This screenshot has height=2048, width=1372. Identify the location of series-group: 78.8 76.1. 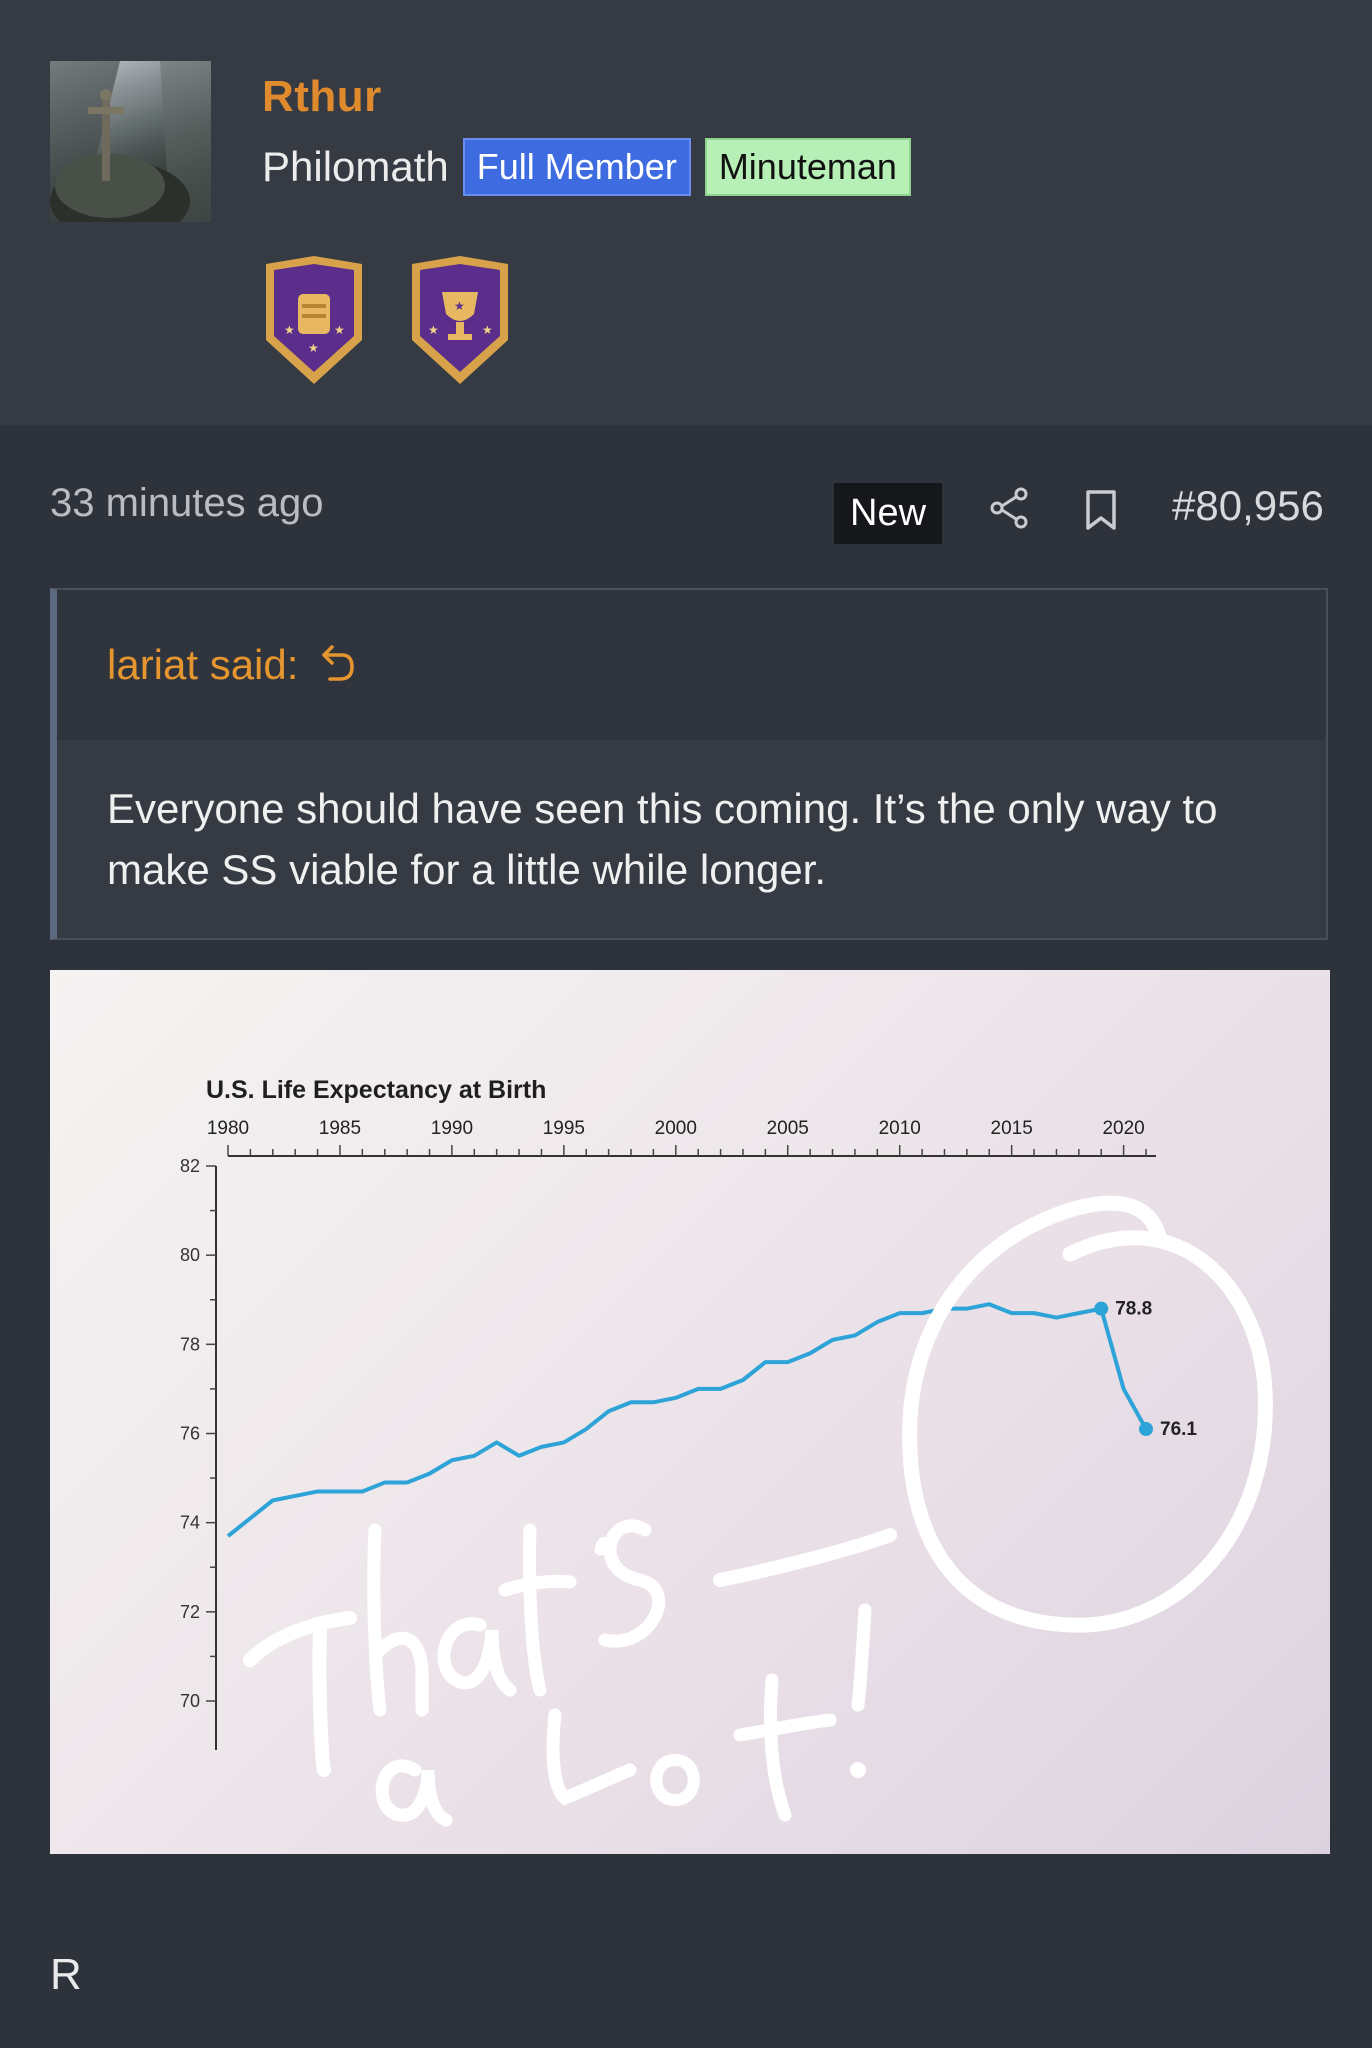
(711, 1418).